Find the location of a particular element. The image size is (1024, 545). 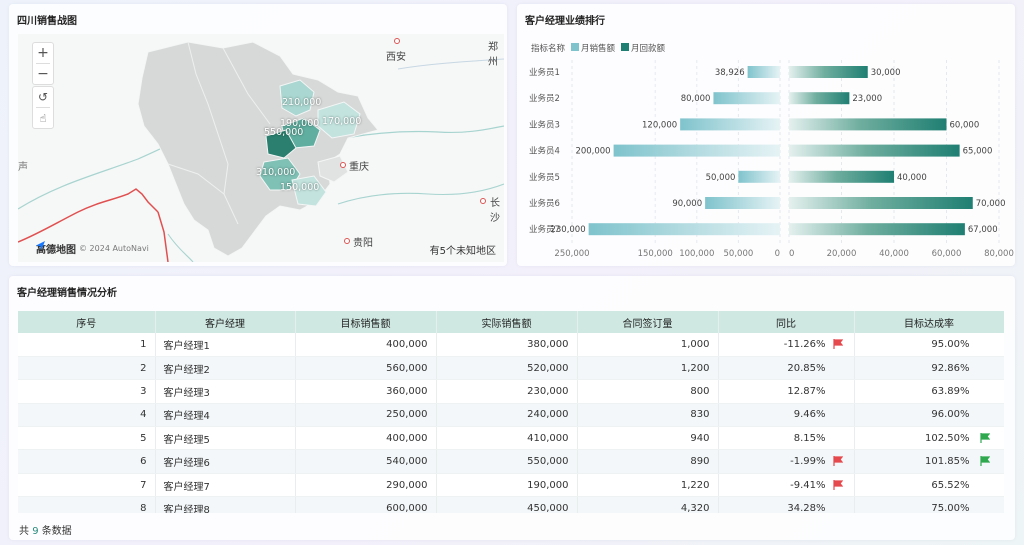

cell-actual-sales: 520,000 is located at coordinates (507, 368).